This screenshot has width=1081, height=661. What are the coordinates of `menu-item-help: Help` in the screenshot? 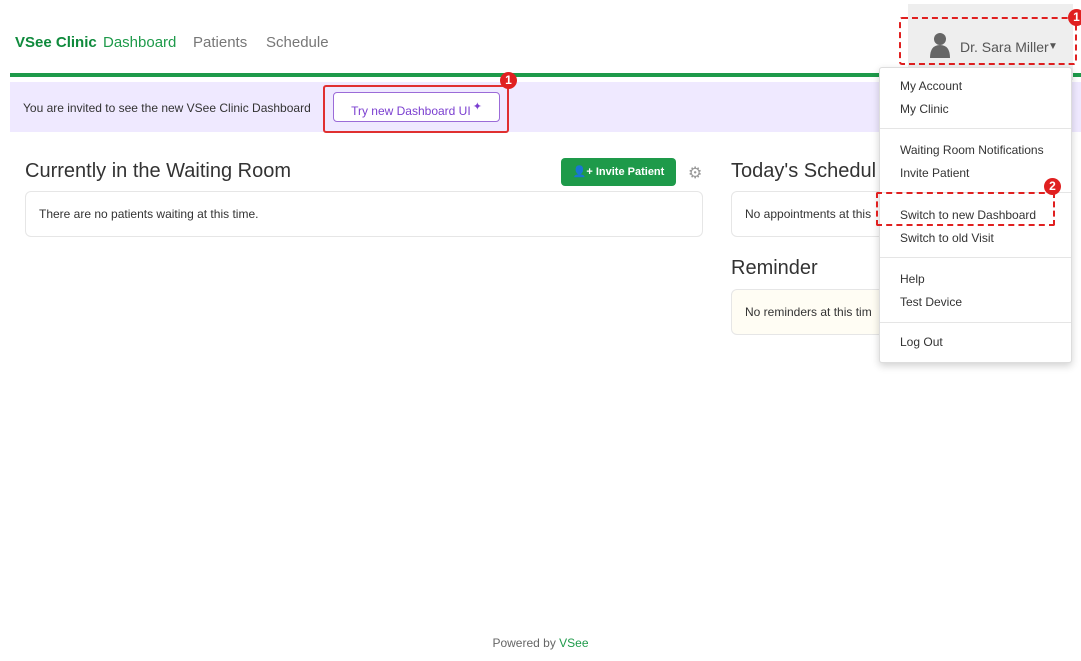 It's located at (912, 279).